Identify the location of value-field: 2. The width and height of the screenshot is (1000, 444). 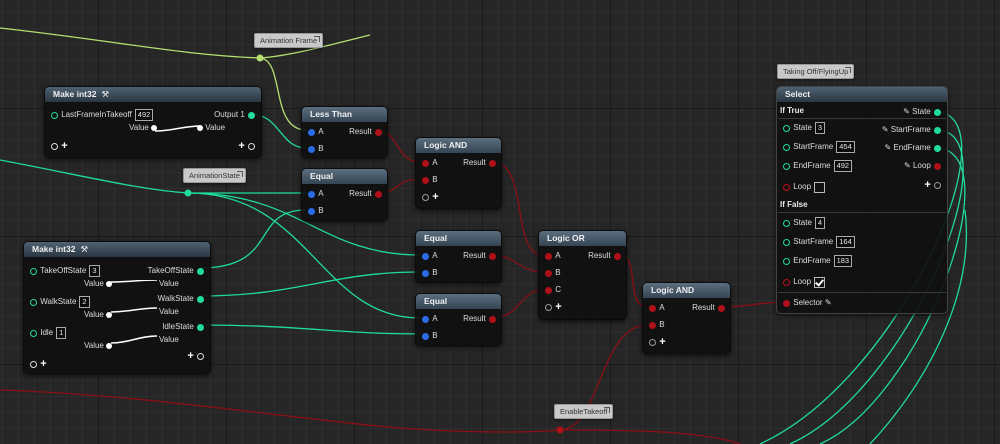
(84, 302).